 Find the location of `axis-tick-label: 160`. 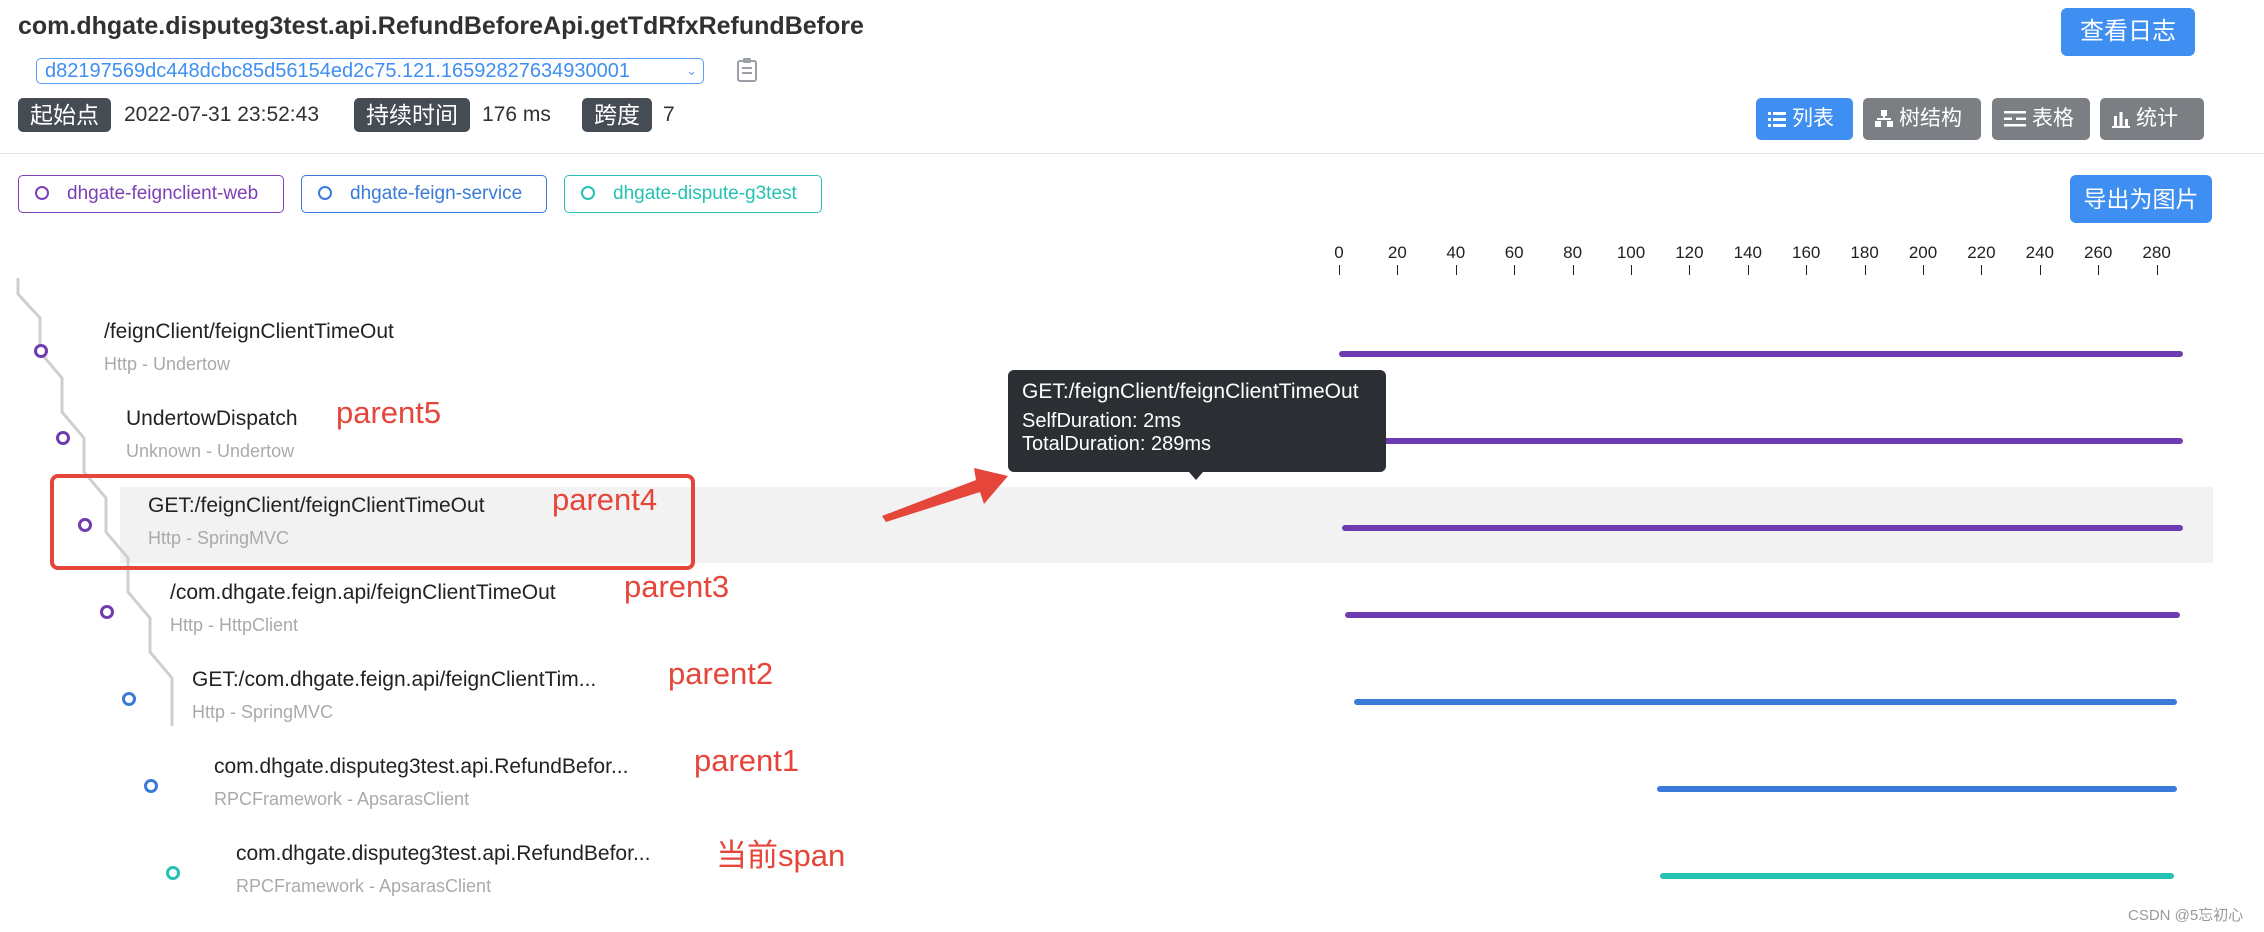

axis-tick-label: 160 is located at coordinates (1806, 252).